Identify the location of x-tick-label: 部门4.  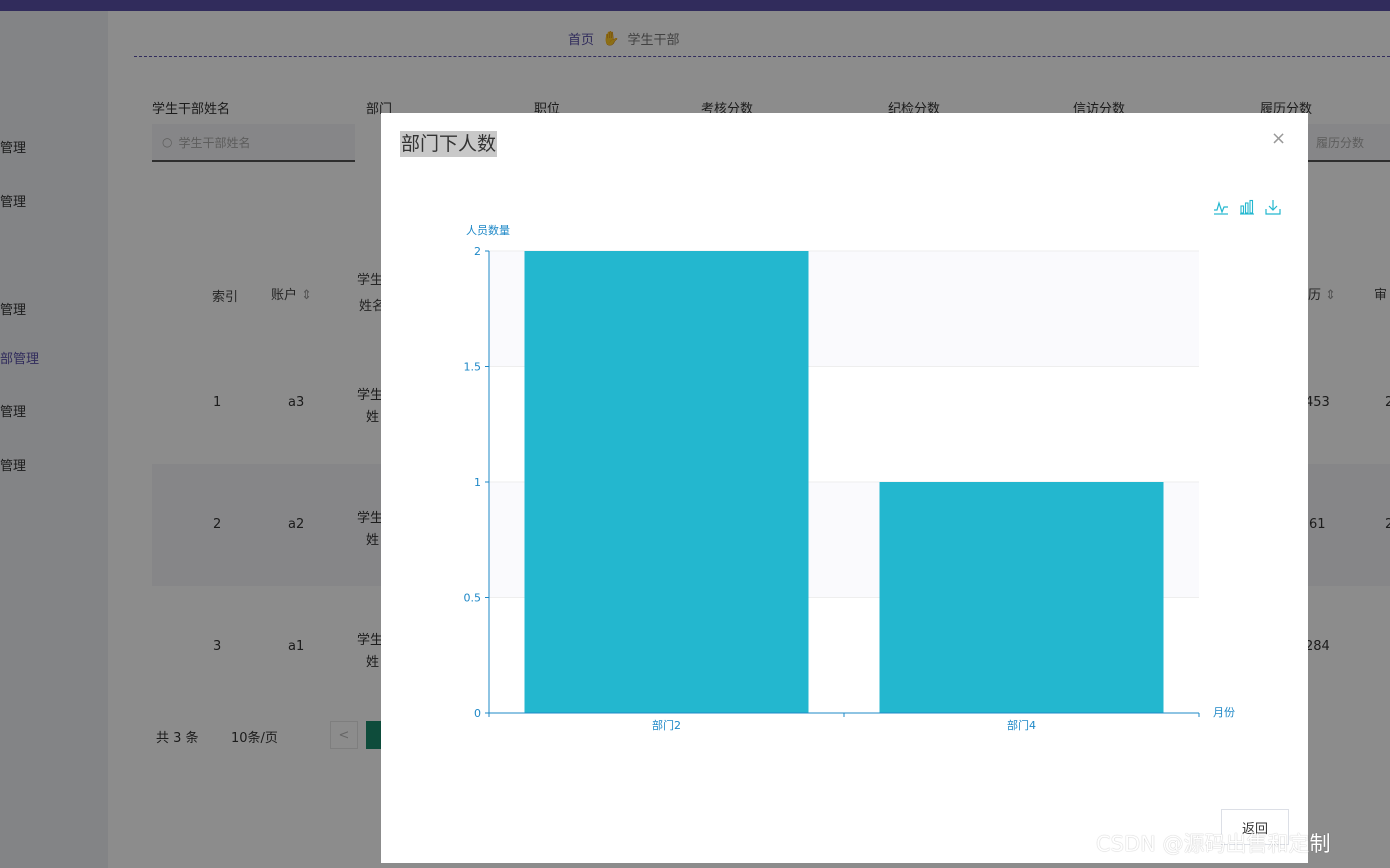
(1021, 725).